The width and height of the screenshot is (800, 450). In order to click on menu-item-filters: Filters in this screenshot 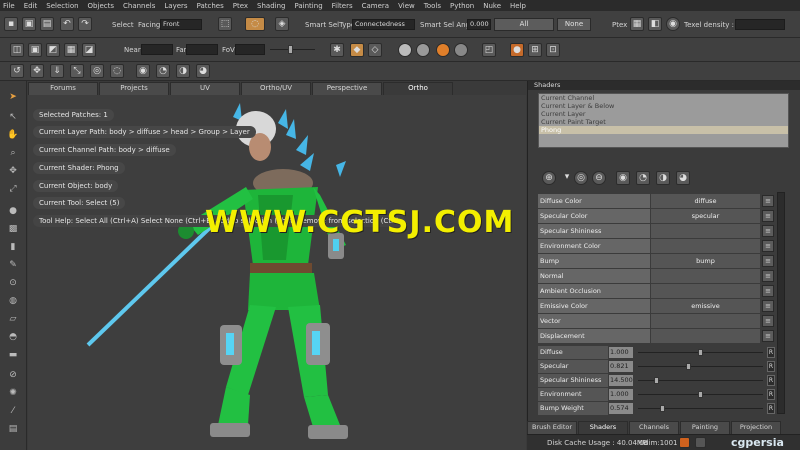, I will do `click(342, 6)`.